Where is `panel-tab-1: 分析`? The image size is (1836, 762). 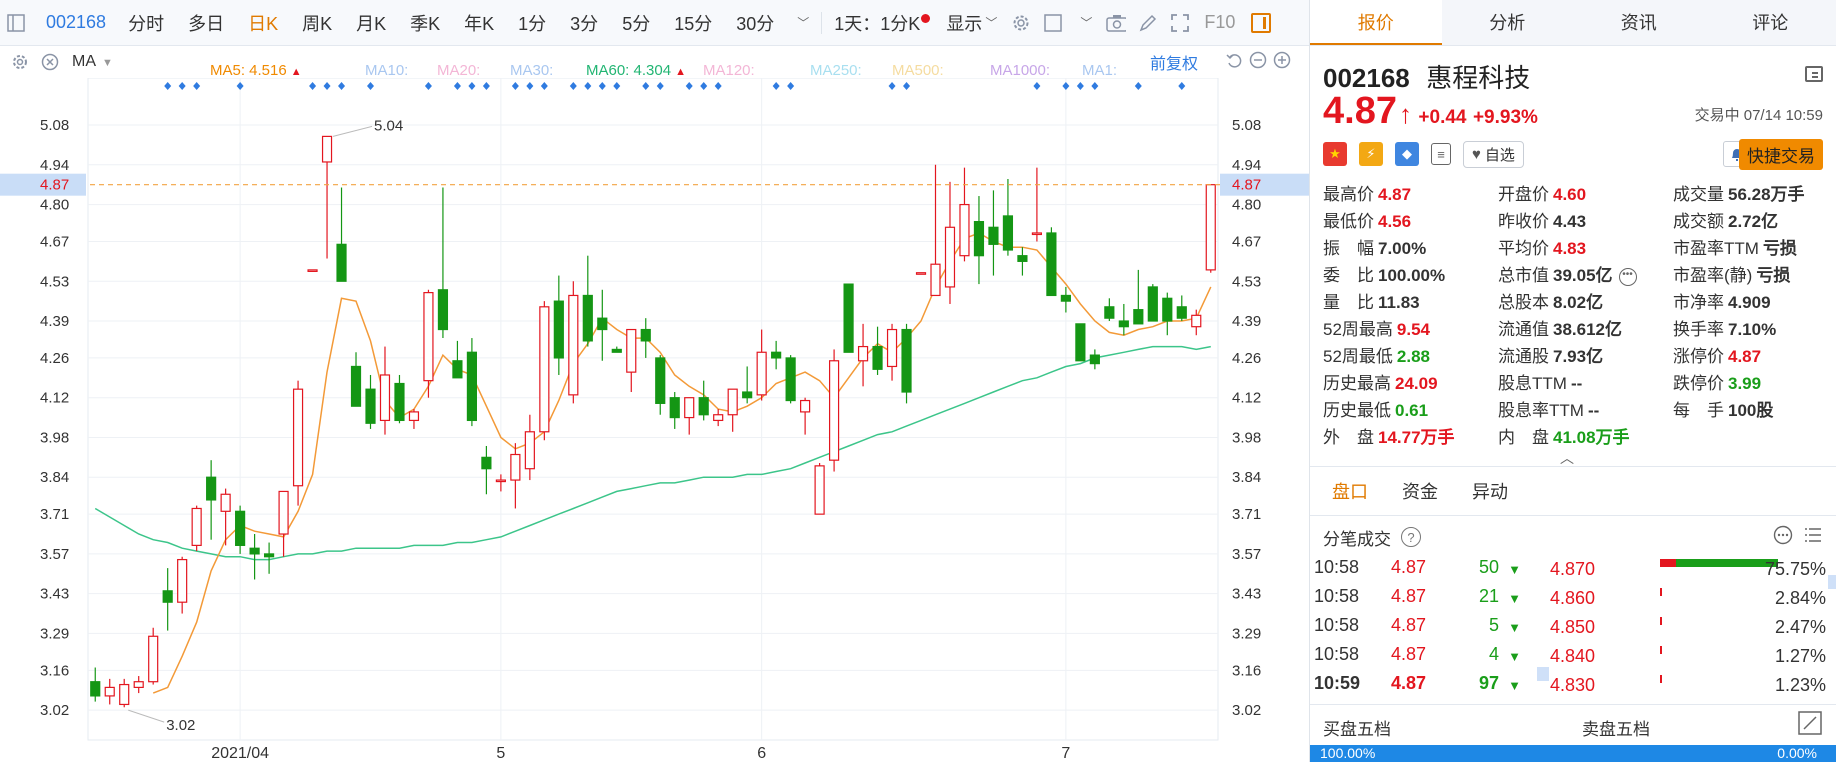 panel-tab-1: 分析 is located at coordinates (1508, 22).